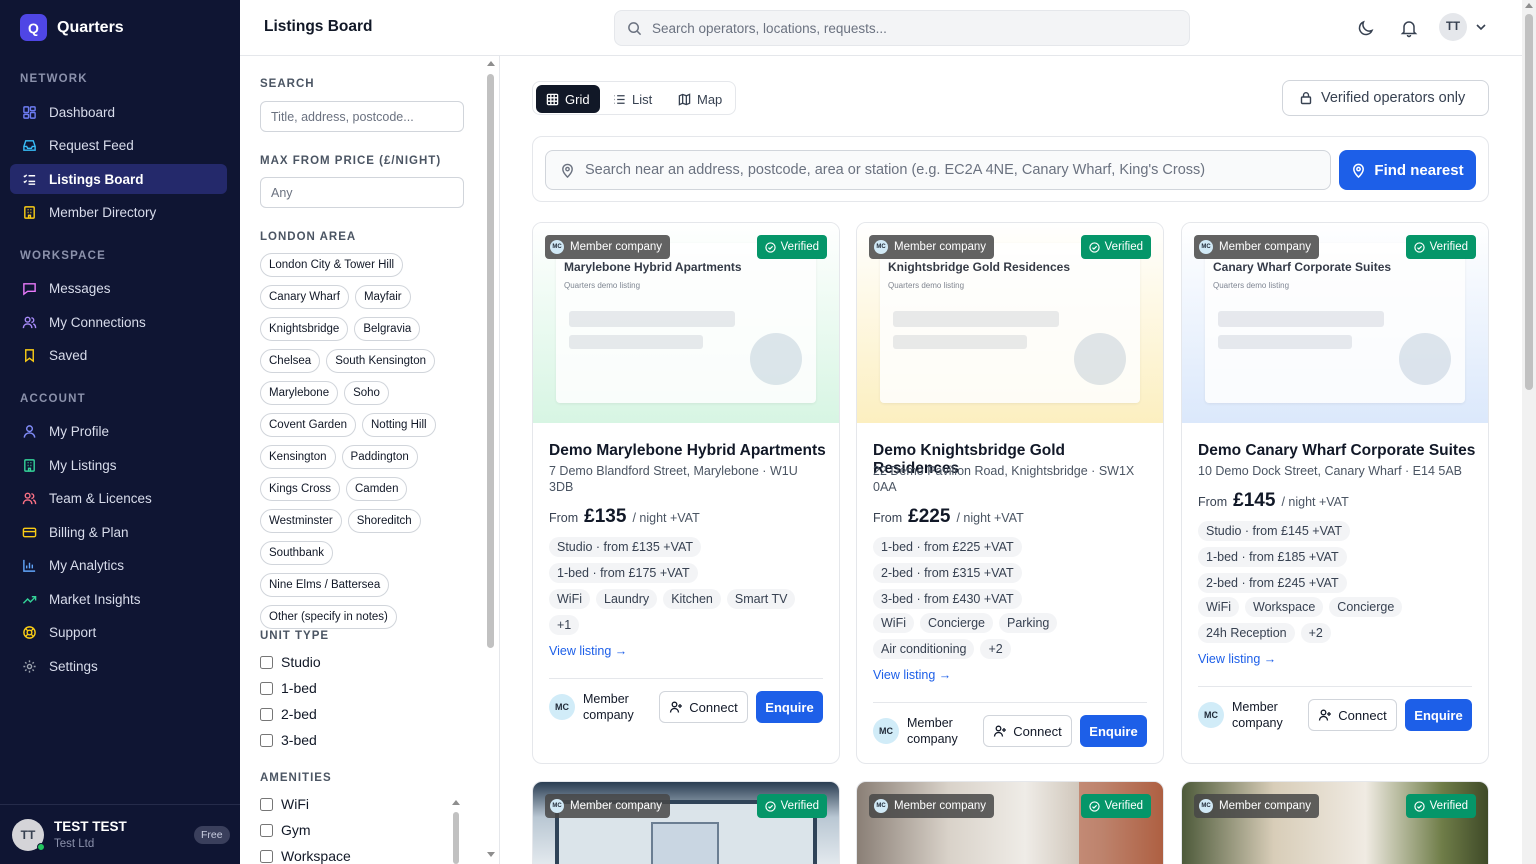 The image size is (1536, 864). I want to click on listing-title: Demo Marylebone Hybrid Apartments, so click(689, 451).